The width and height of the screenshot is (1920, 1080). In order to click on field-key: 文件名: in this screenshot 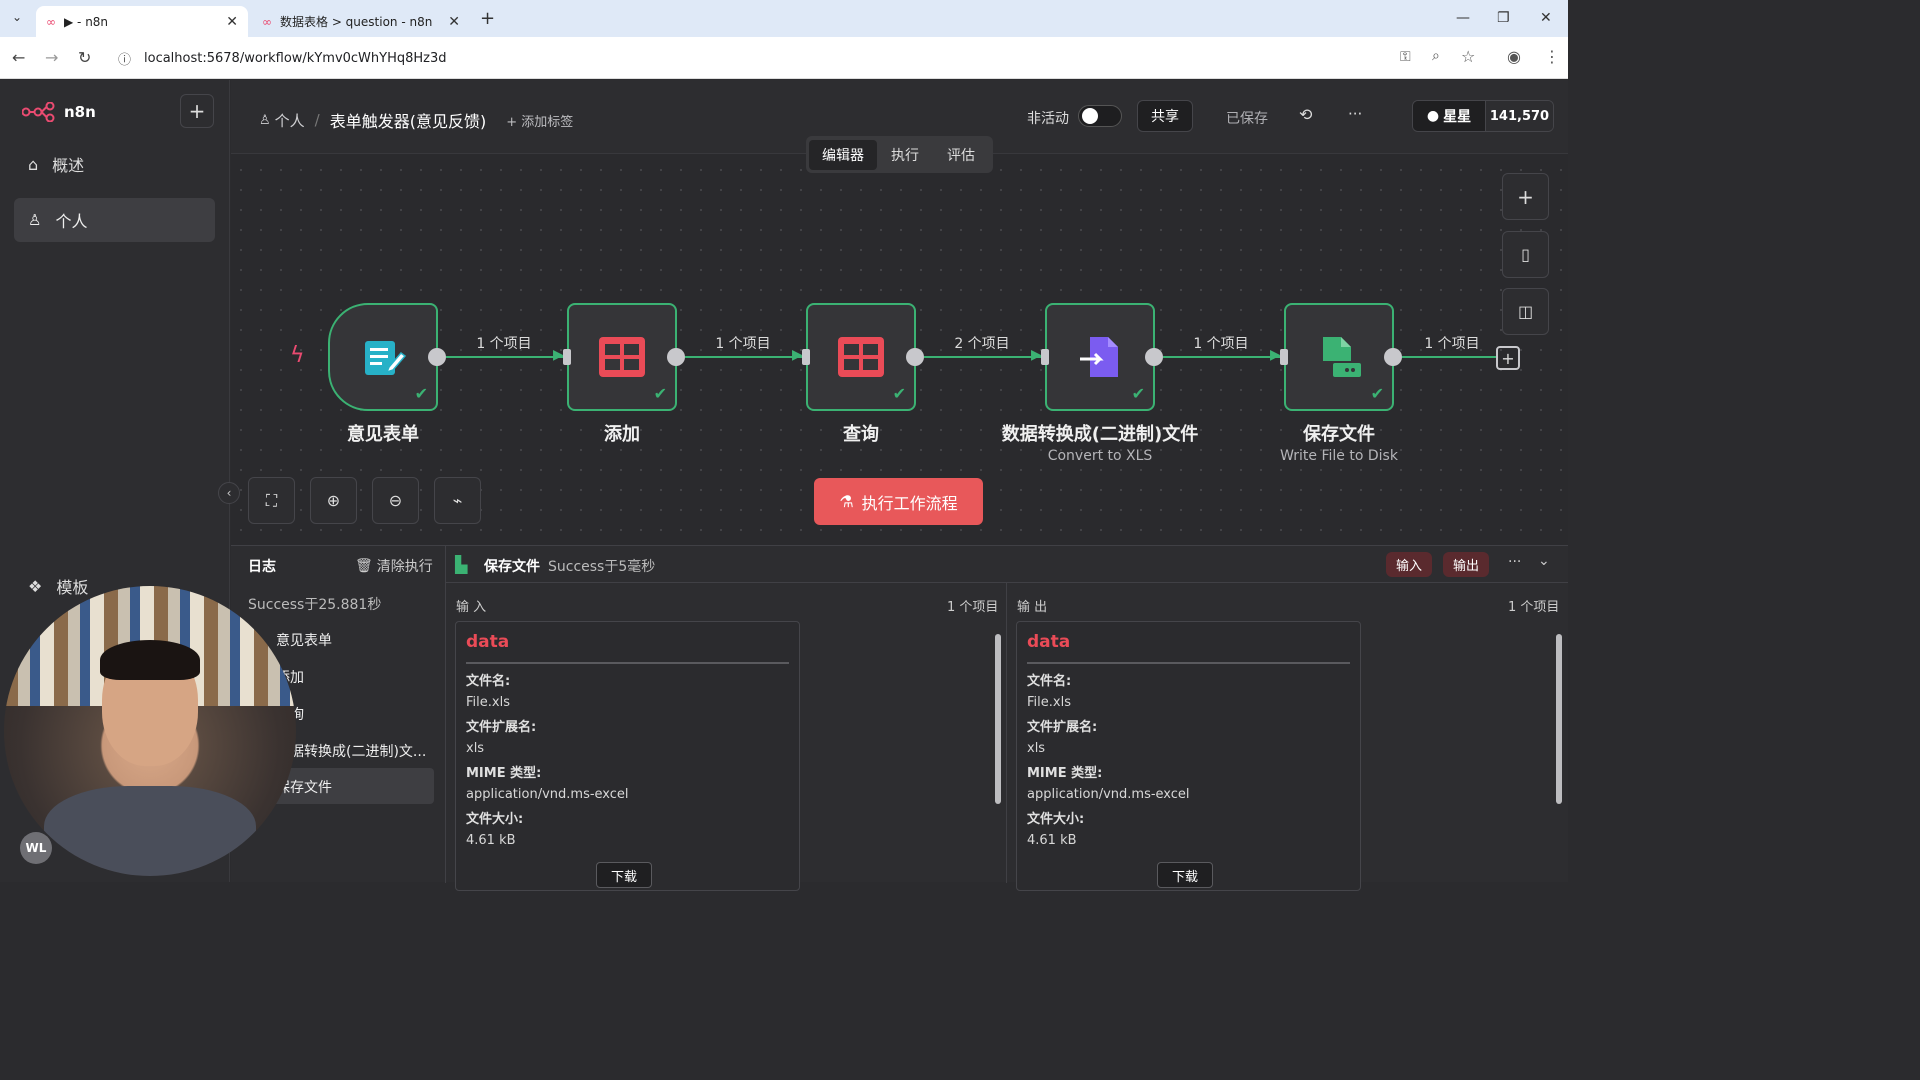, I will do `click(1049, 681)`.